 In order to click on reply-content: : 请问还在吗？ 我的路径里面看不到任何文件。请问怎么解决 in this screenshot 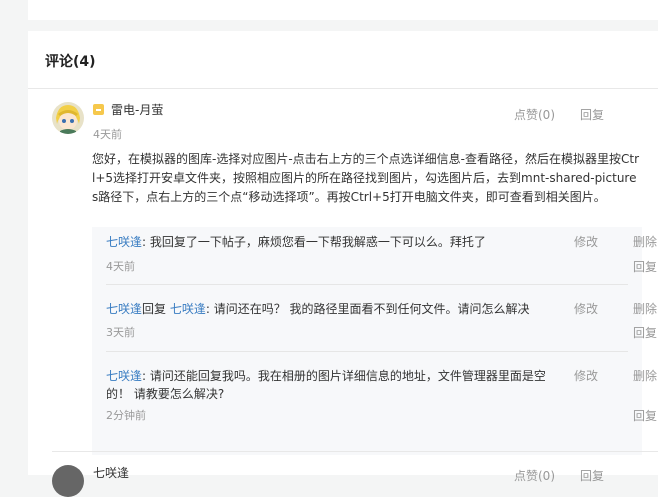, I will do `click(367, 309)`.